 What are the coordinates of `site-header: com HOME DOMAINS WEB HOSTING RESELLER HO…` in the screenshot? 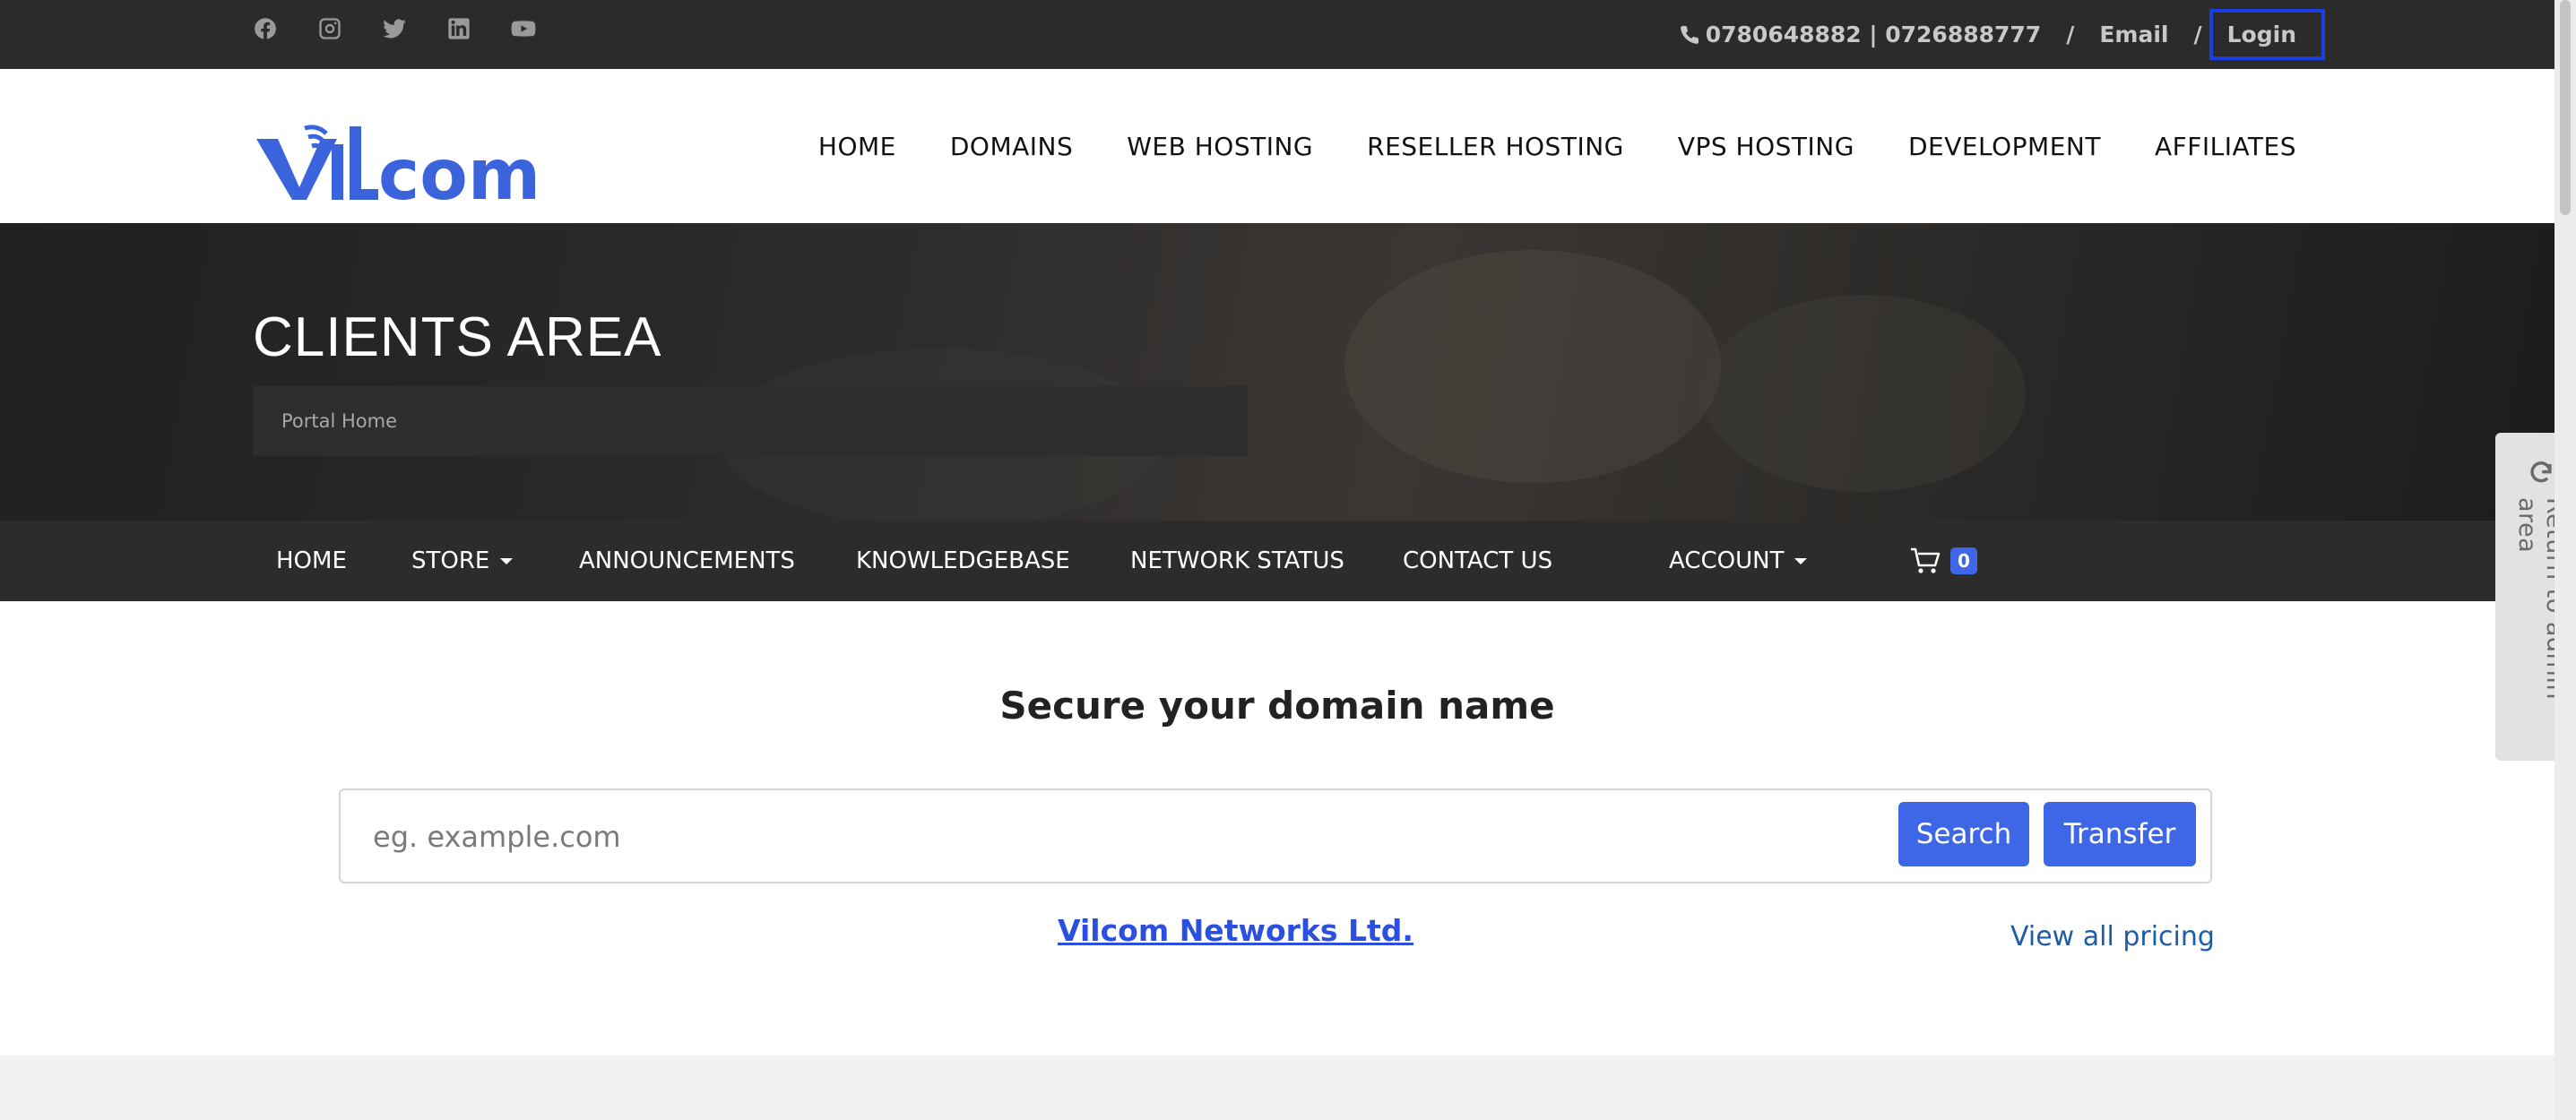 It's located at (1277, 146).